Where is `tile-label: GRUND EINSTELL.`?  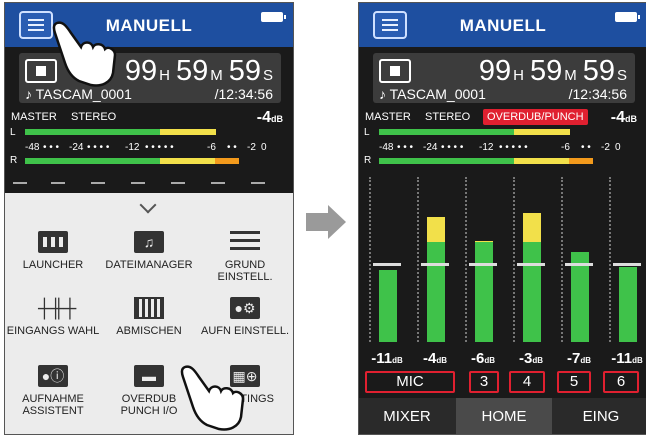 tile-label: GRUND EINSTELL. is located at coordinates (245, 271).